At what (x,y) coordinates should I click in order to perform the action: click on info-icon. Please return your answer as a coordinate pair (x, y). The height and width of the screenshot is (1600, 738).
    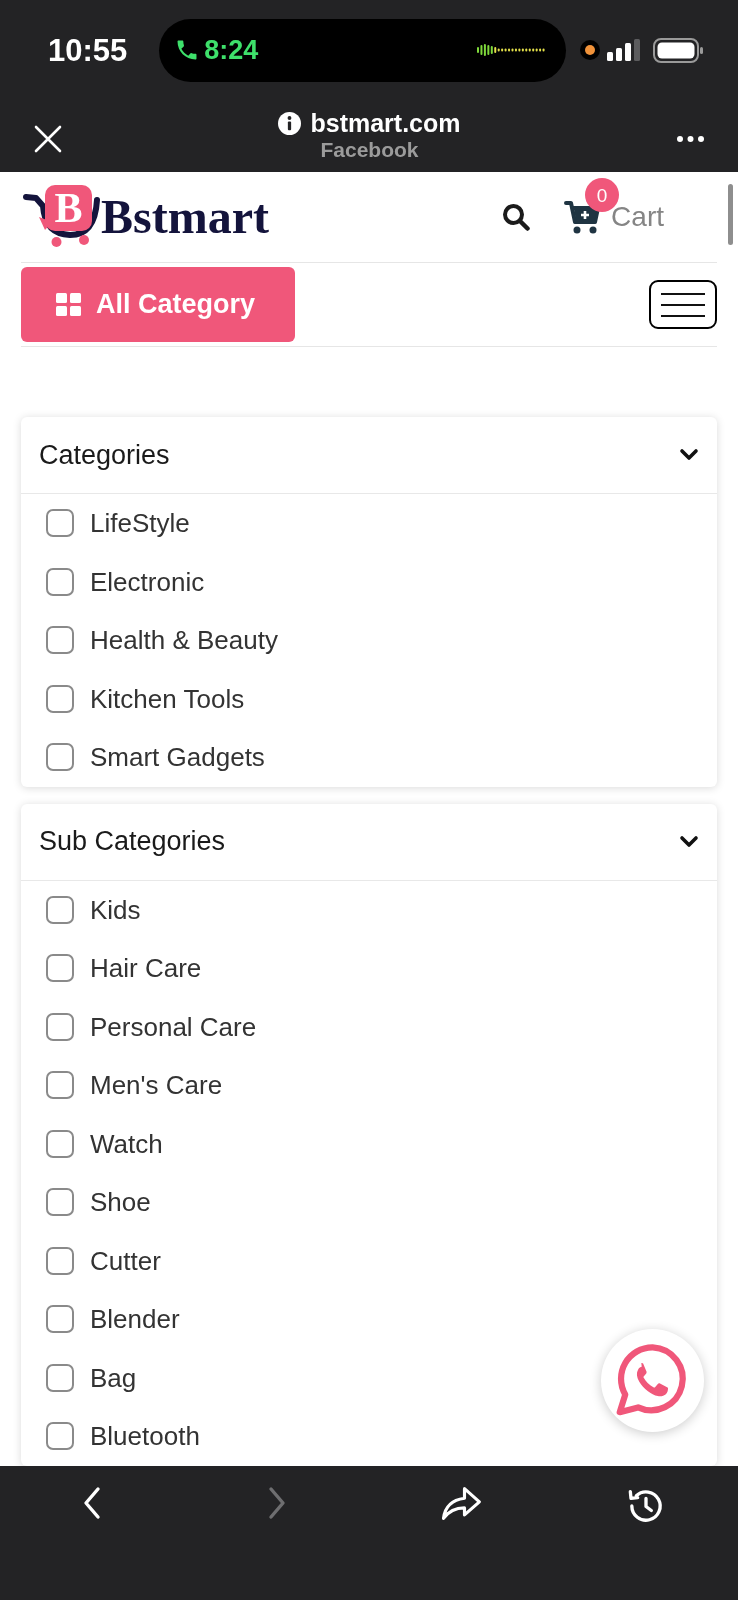
    Looking at the image, I should click on (290, 123).